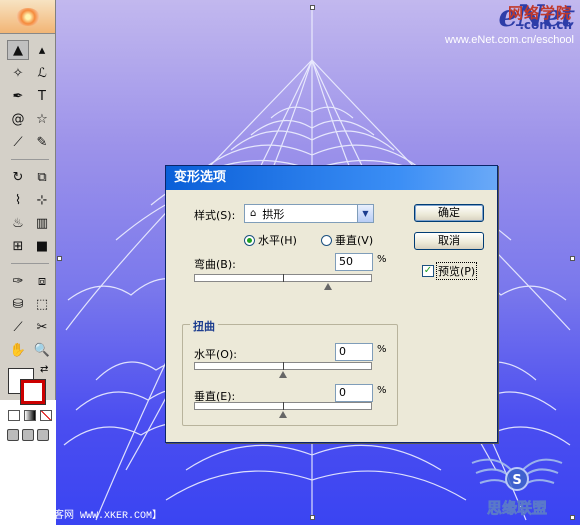  Describe the element at coordinates (18, 246) in the screenshot. I see `mesh-tool-icon: ⊞` at that location.